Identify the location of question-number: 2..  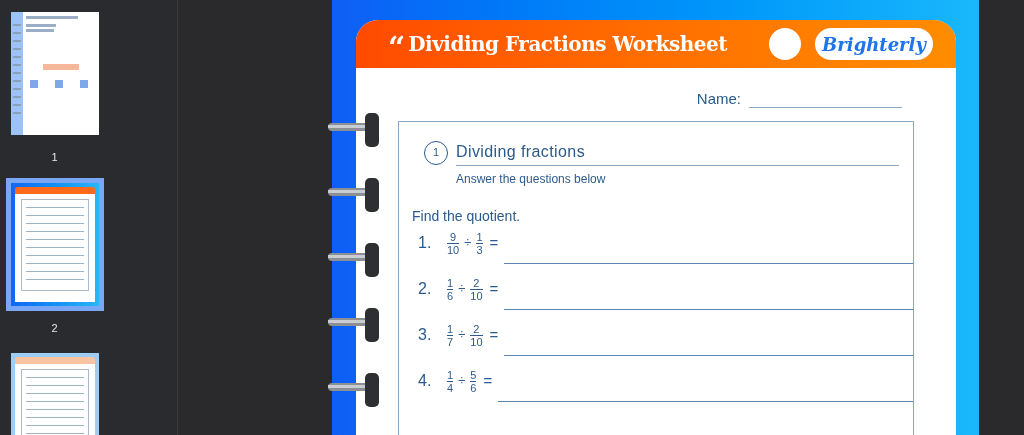
(425, 288).